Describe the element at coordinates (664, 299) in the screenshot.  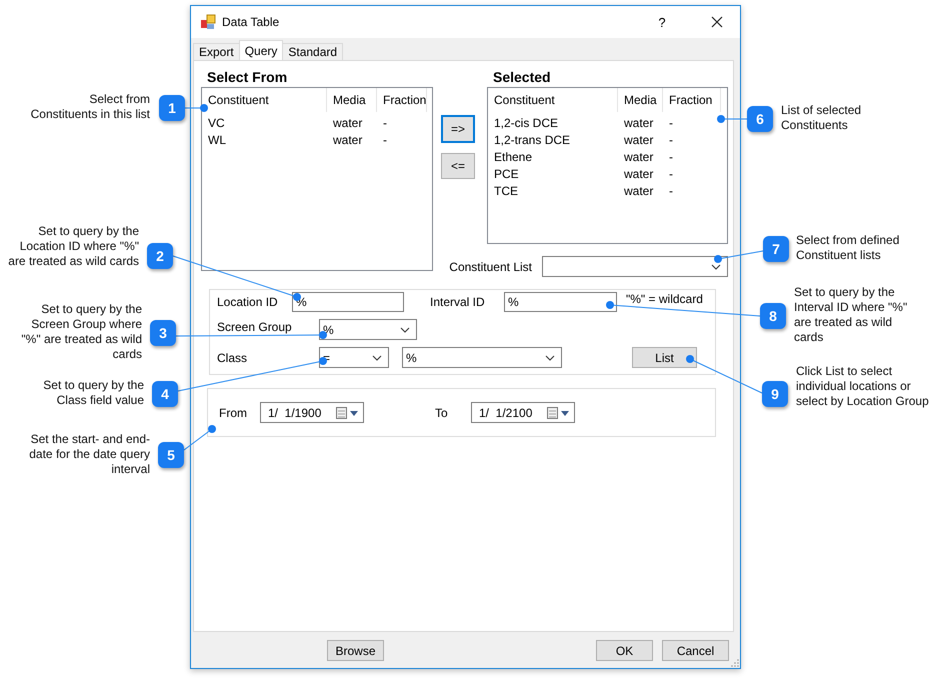
I see `hint-text: "%" = wildcard` at that location.